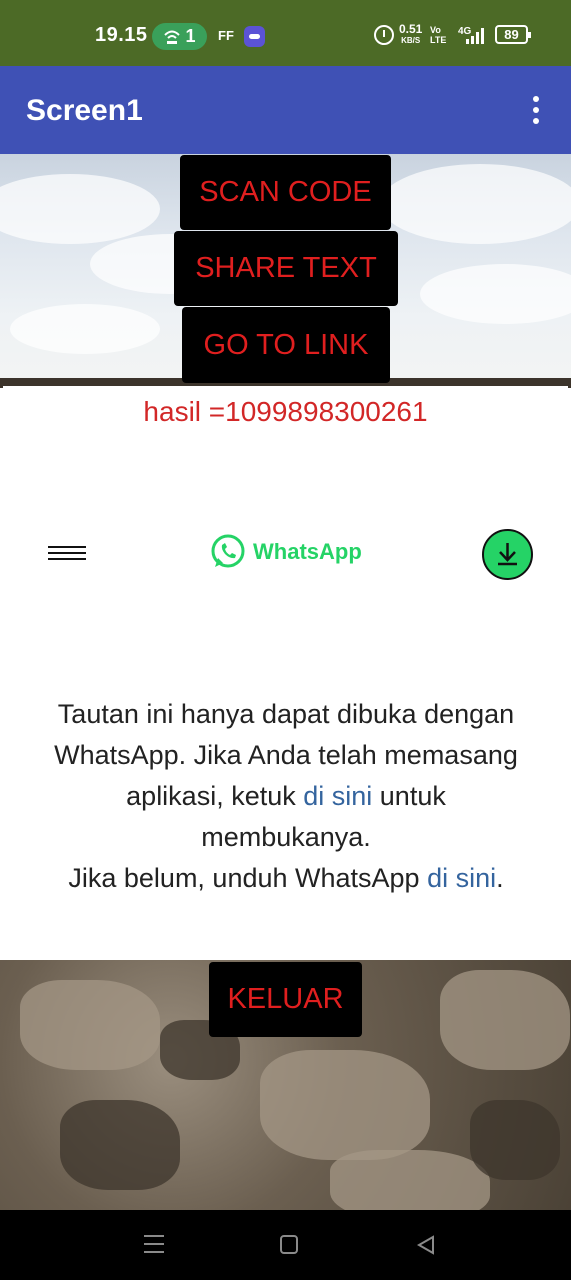 Image resolution: width=571 pixels, height=1280 pixels. Describe the element at coordinates (172, 37) in the screenshot. I see `hotspot-icon` at that location.